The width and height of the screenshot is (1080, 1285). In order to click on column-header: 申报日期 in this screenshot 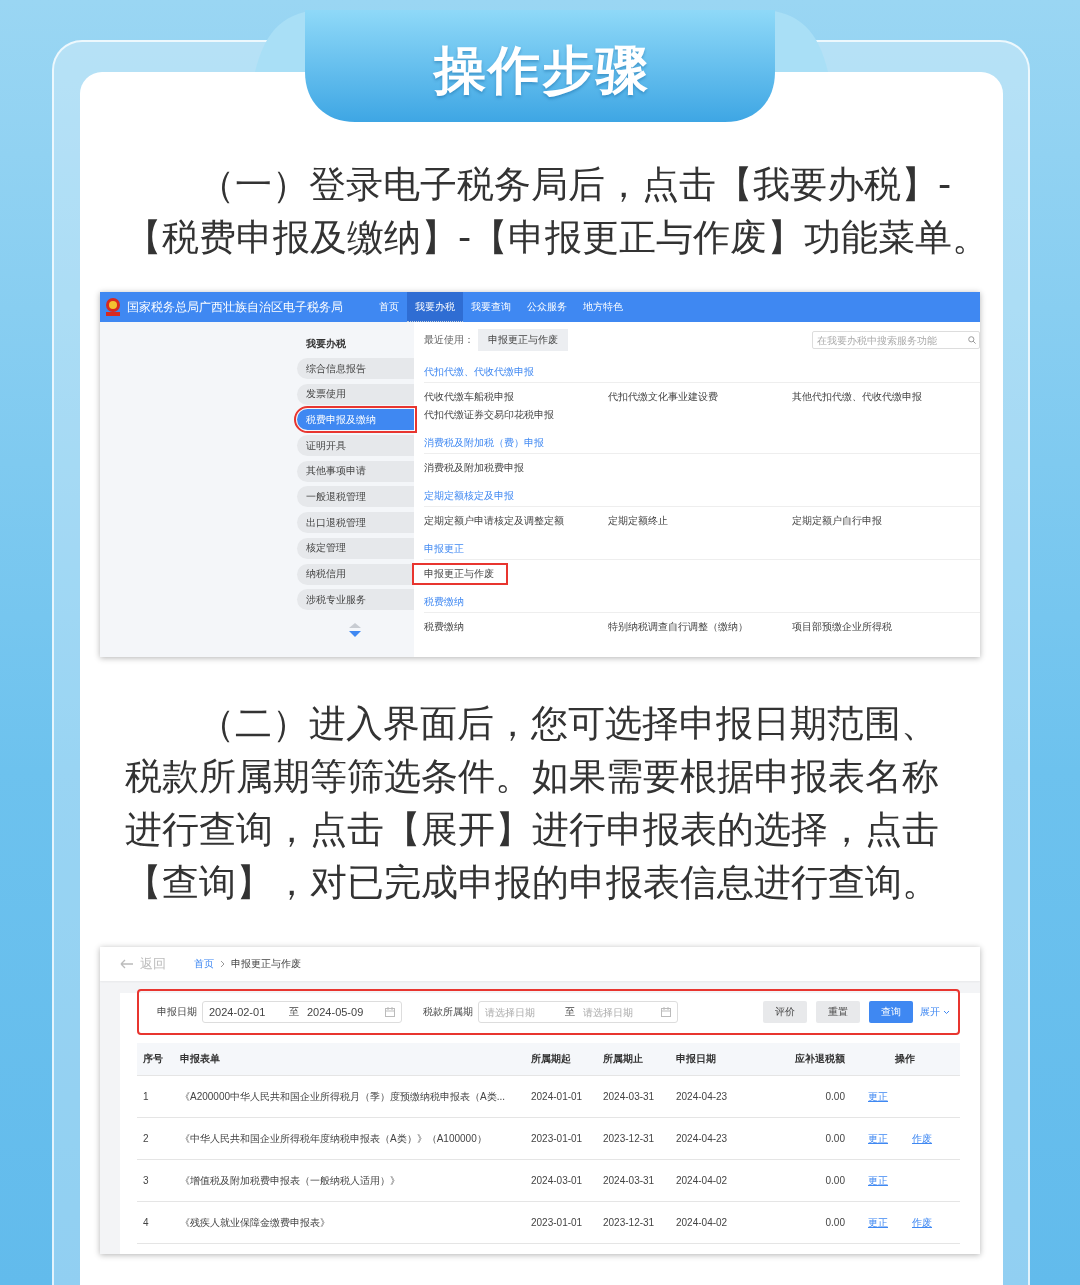, I will do `click(715, 1059)`.